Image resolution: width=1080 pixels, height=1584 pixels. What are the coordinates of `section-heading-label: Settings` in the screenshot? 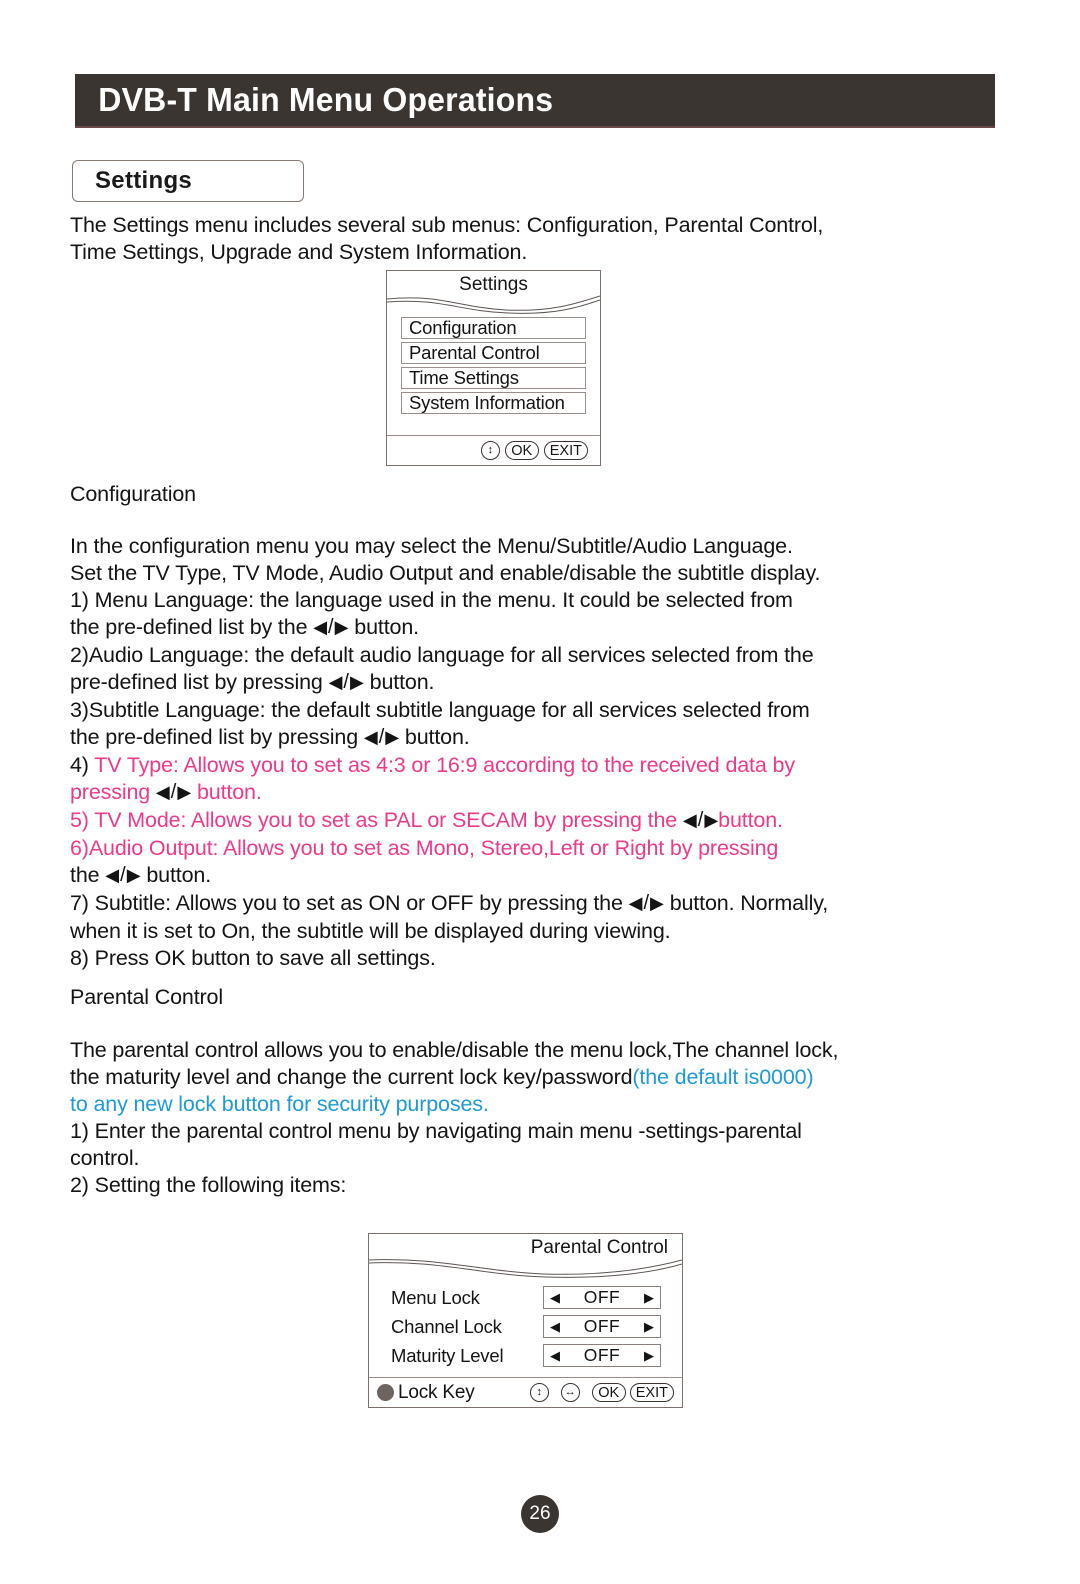 It's located at (144, 180).